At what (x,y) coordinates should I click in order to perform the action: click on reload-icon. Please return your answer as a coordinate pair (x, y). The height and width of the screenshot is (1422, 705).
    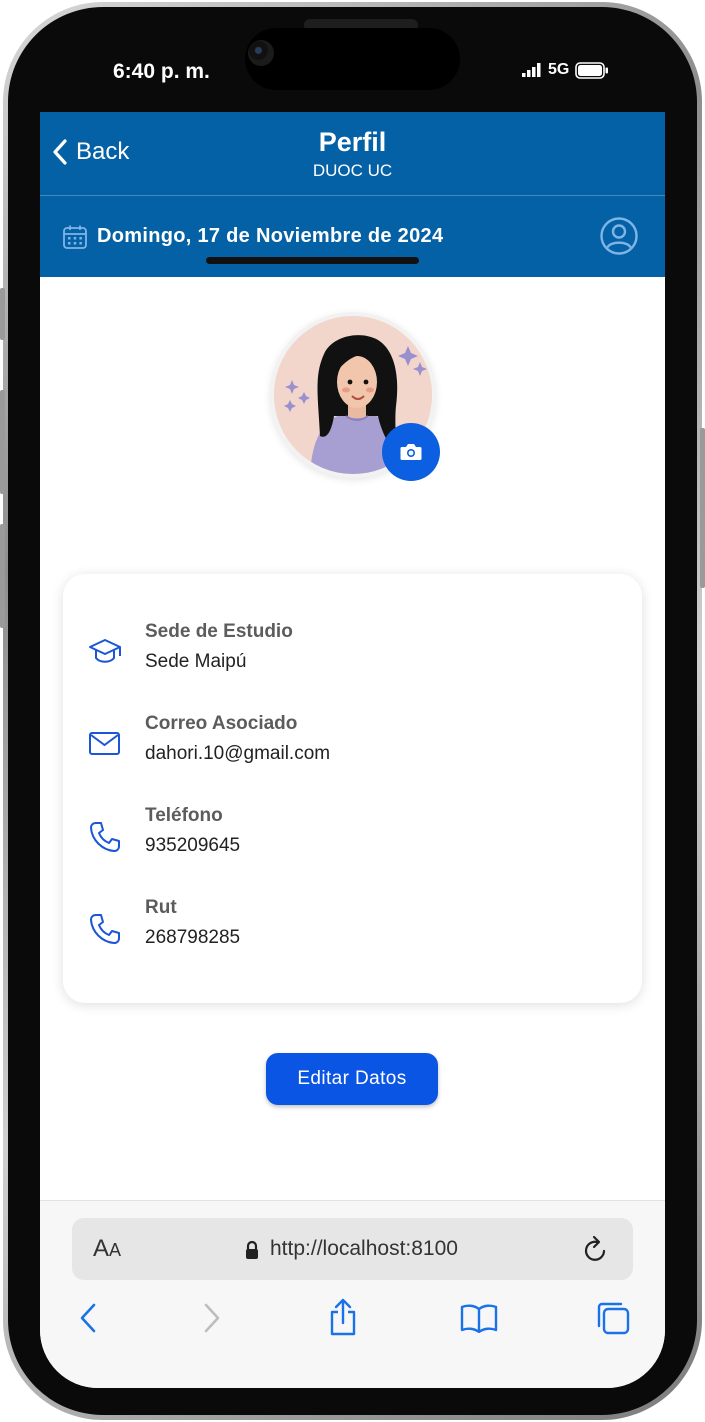
    Looking at the image, I should click on (596, 1249).